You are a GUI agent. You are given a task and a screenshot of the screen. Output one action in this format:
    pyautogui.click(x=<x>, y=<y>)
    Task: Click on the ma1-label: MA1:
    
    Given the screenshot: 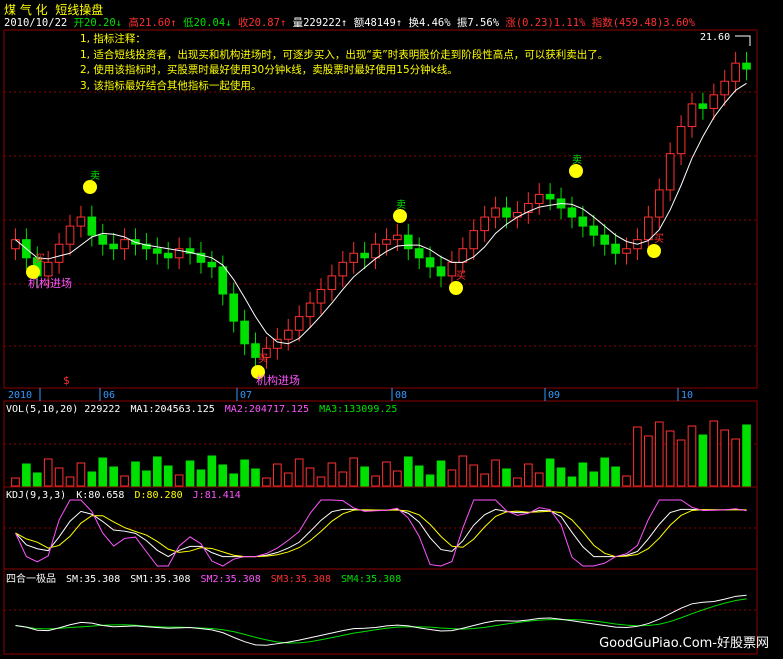 What is the action you would take?
    pyautogui.click(x=142, y=409)
    